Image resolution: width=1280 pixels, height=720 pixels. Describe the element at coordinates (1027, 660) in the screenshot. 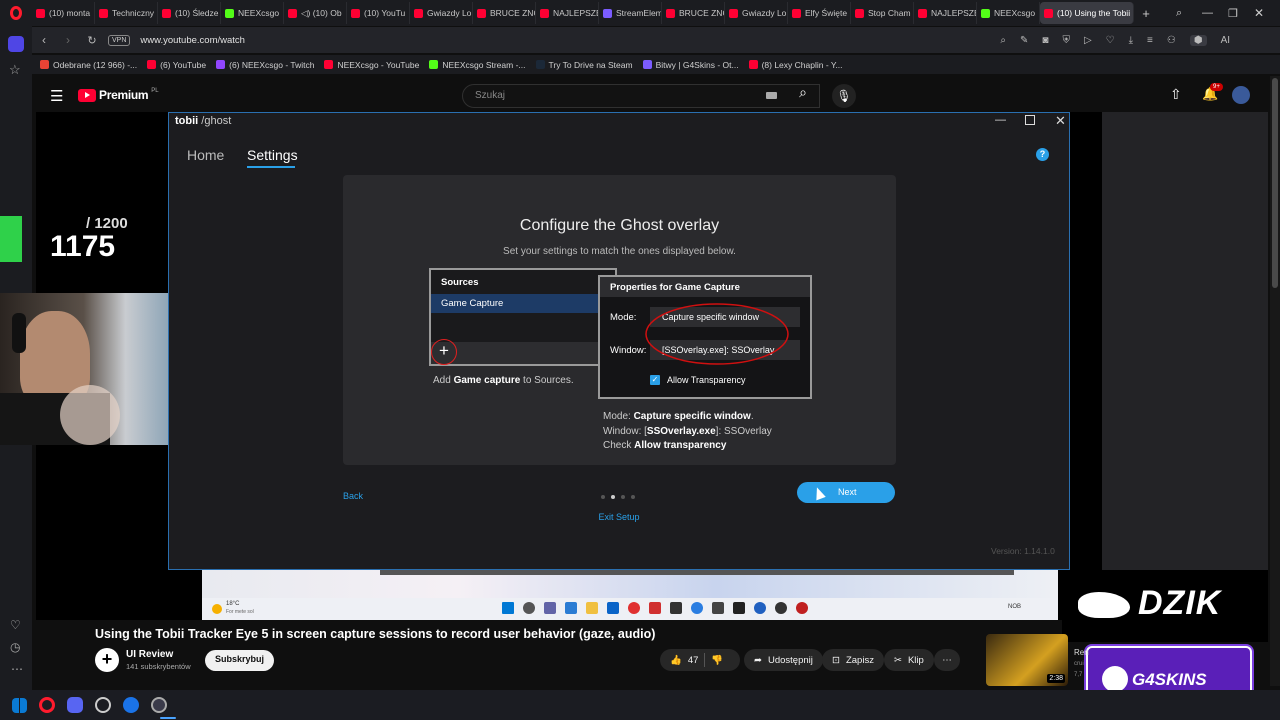

I see `recommended-thumbnail: 2:38` at that location.